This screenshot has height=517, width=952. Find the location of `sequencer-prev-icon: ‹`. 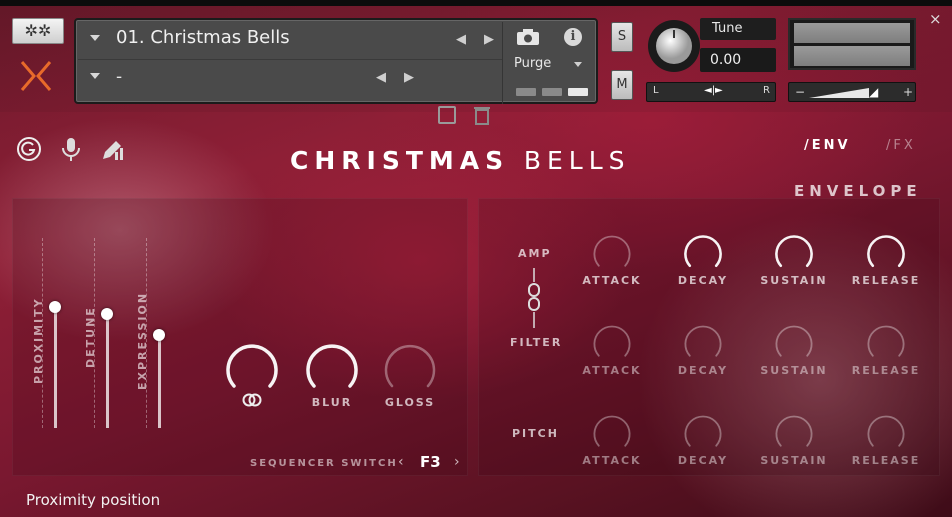

sequencer-prev-icon: ‹ is located at coordinates (401, 462).